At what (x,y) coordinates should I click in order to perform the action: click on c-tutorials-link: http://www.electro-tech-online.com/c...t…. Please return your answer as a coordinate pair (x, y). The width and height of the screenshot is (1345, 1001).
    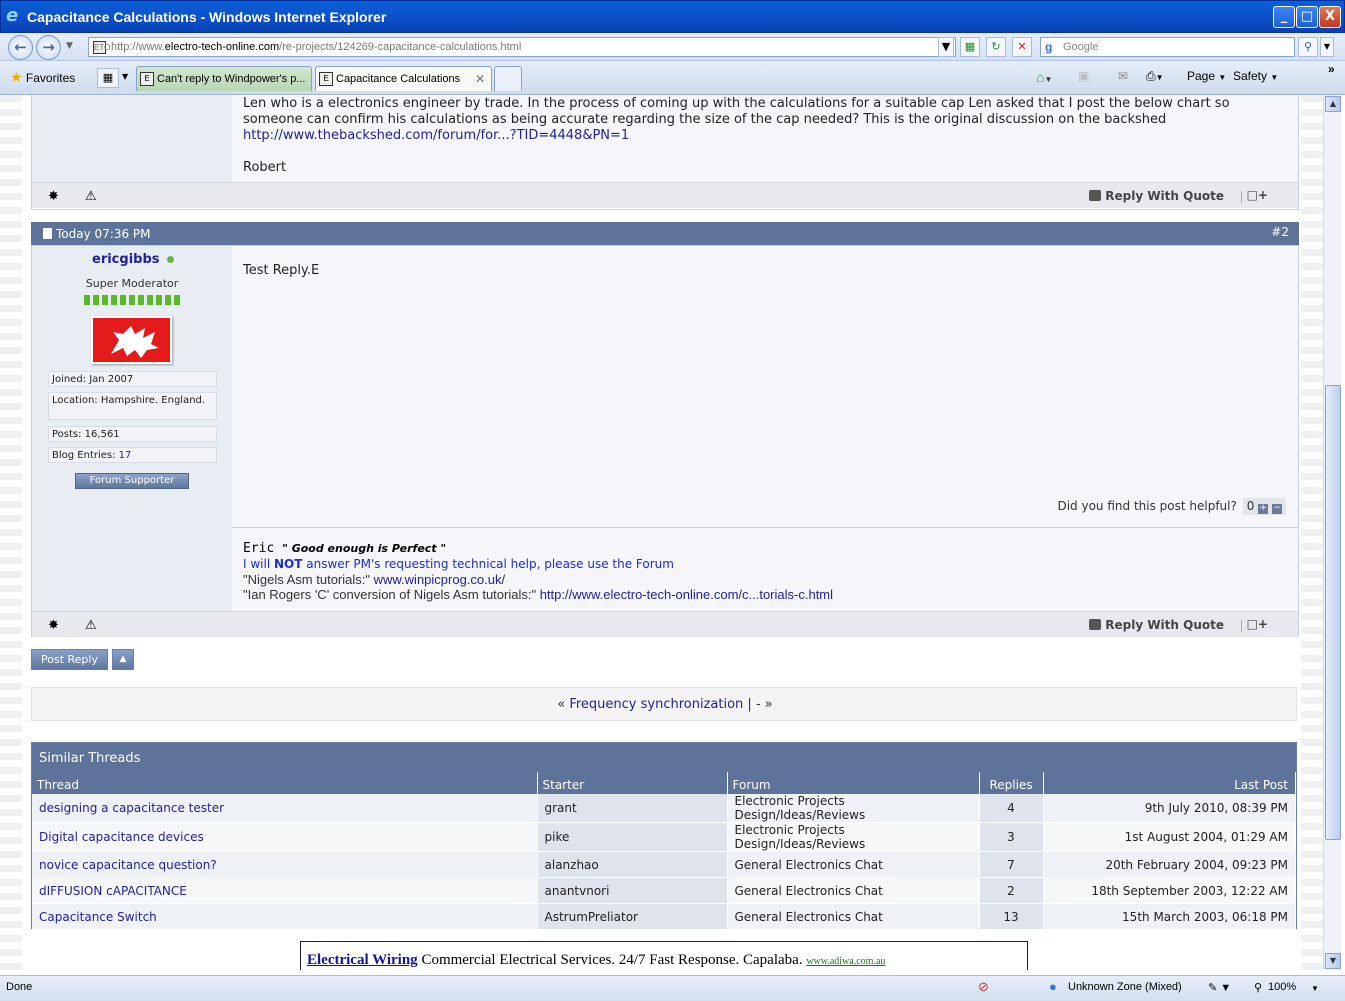
    Looking at the image, I should click on (686, 594).